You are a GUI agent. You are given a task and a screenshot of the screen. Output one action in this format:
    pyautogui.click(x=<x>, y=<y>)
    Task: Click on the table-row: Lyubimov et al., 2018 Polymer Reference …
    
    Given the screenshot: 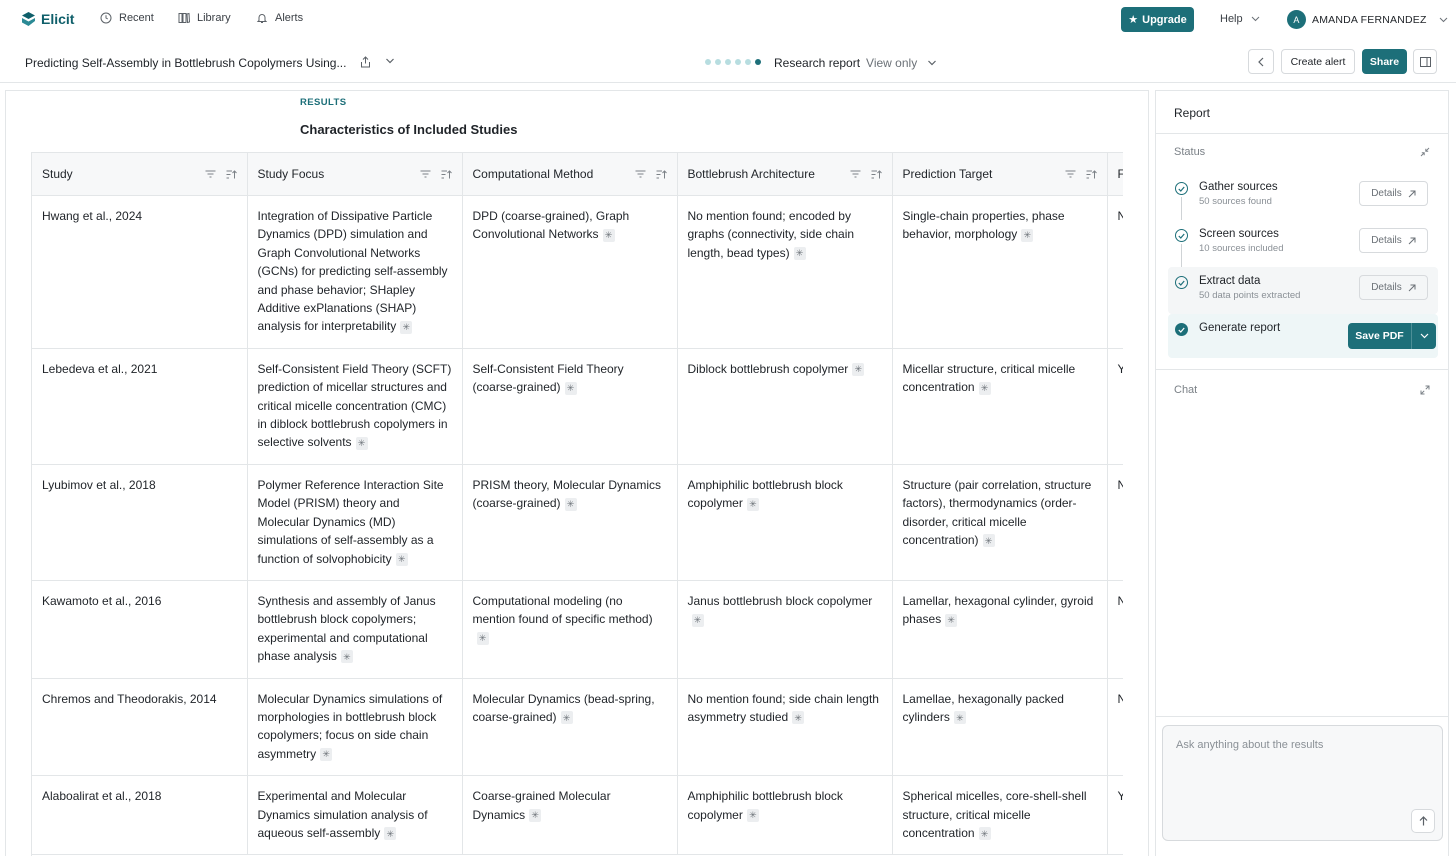 What is the action you would take?
    pyautogui.click(x=577, y=522)
    